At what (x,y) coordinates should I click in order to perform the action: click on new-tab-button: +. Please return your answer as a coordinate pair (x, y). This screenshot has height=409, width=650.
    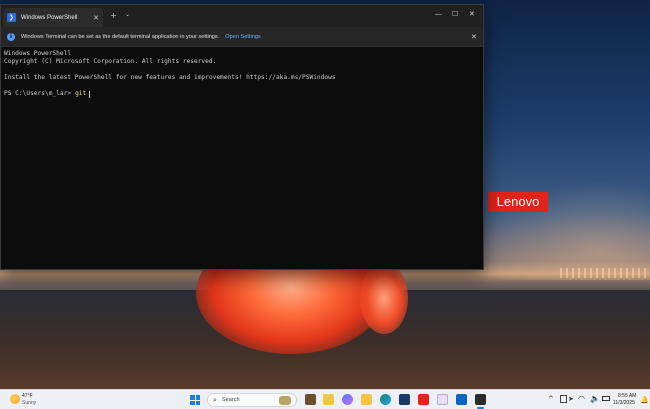
    Looking at the image, I should click on (113, 15).